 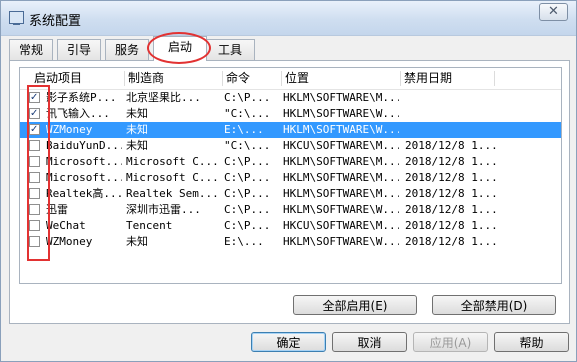 I want to click on ok-button: 确定, so click(x=288, y=342).